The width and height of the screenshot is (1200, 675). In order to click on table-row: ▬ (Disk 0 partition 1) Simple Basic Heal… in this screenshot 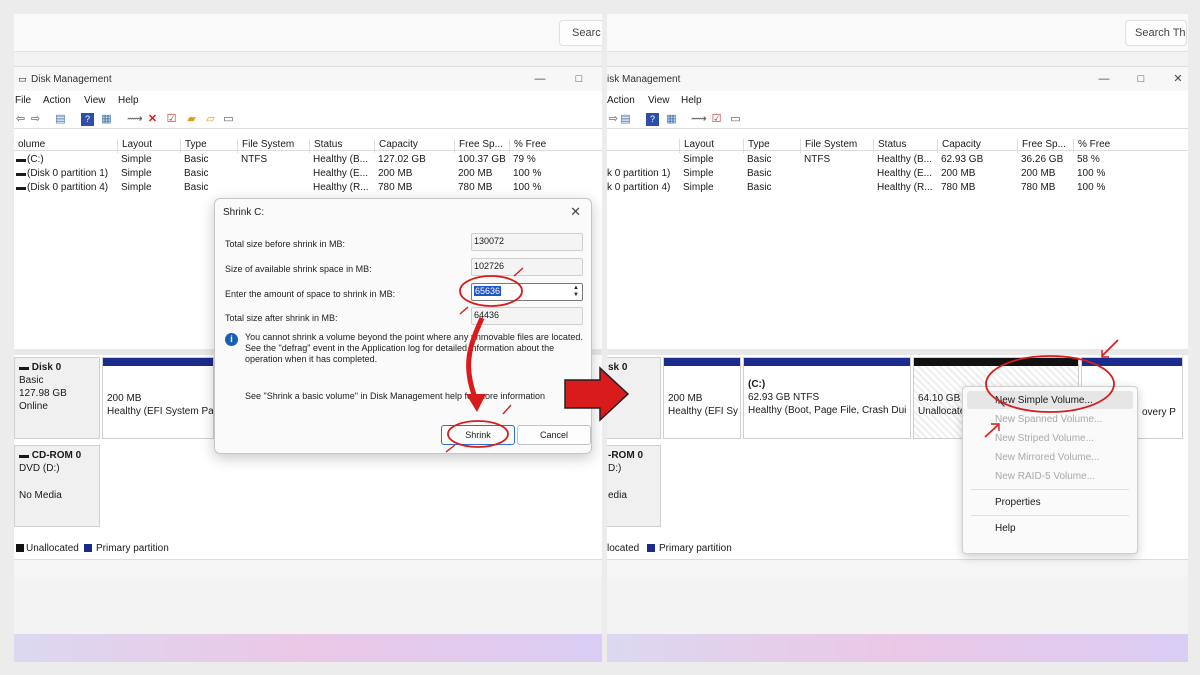, I will do `click(308, 174)`.